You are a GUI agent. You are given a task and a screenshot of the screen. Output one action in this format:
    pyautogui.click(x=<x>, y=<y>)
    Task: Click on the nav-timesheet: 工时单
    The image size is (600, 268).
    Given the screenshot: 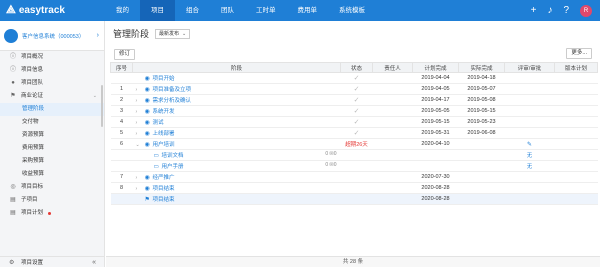 What is the action you would take?
    pyautogui.click(x=266, y=10)
    